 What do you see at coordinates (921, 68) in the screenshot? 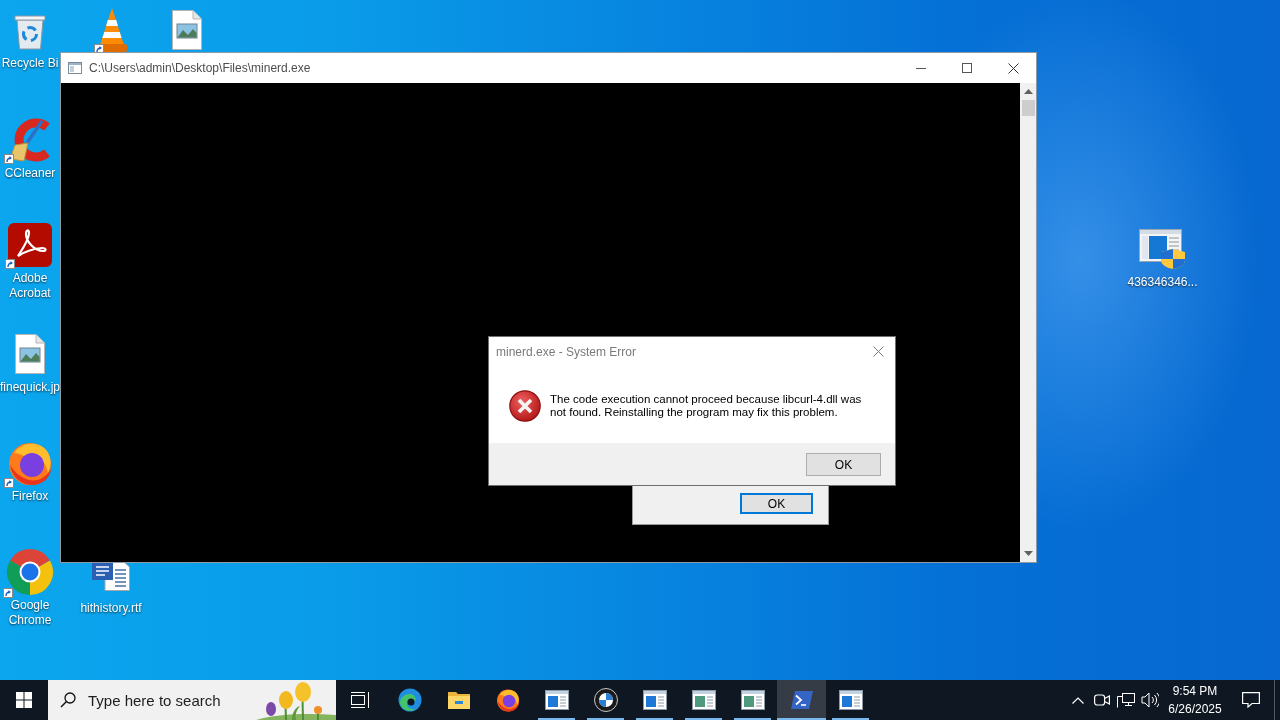
I see `minimize-icon` at bounding box center [921, 68].